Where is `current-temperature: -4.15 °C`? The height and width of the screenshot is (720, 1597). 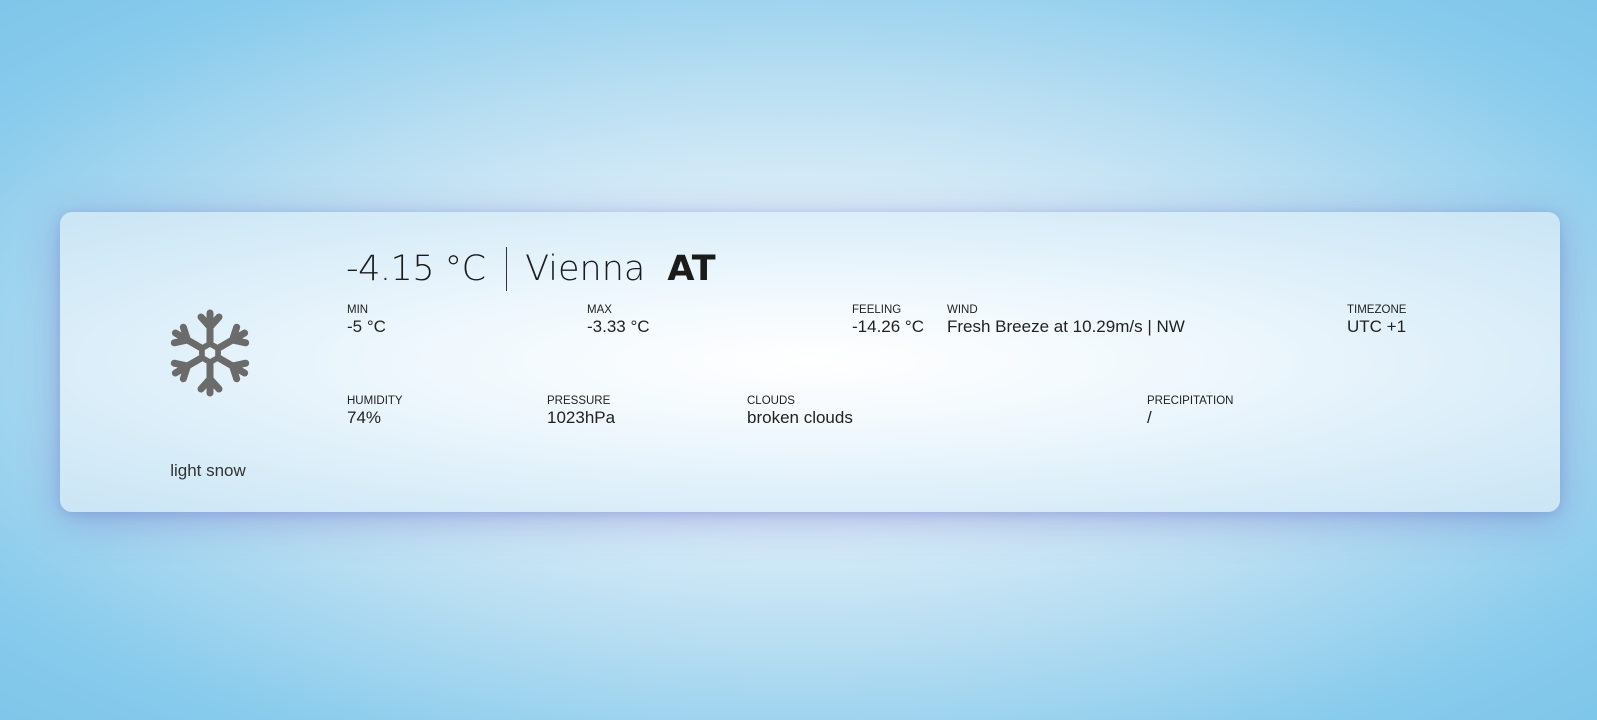
current-temperature: -4.15 °C is located at coordinates (416, 269).